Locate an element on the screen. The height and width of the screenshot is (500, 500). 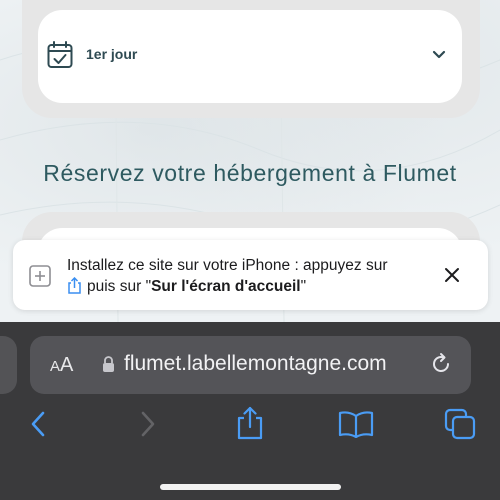
back-icon is located at coordinates (39, 424).